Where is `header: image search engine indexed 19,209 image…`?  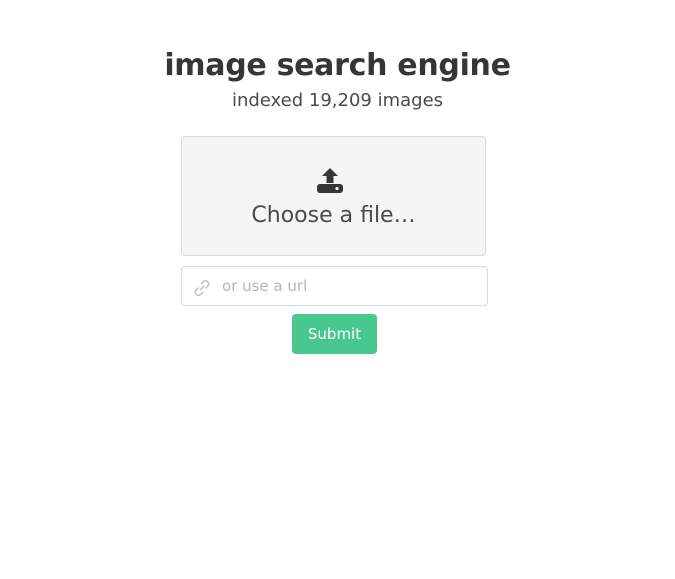 header: image search engine indexed 19,209 image… is located at coordinates (337, 80).